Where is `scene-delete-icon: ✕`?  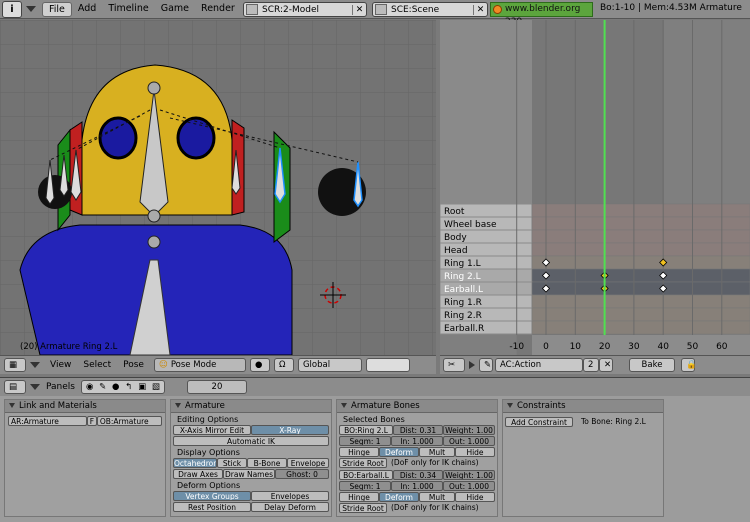
scene-delete-icon: ✕ is located at coordinates (480, 9).